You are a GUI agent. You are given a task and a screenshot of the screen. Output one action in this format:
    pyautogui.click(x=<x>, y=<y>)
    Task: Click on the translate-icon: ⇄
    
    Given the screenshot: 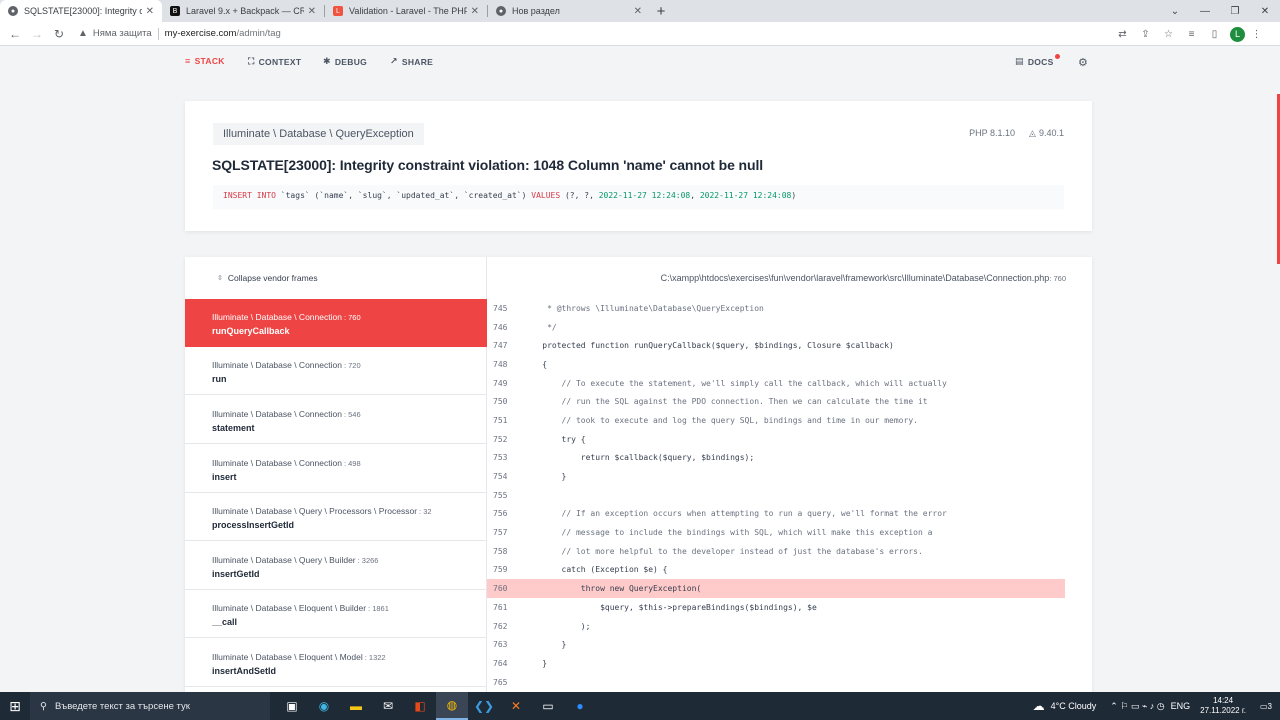 What is the action you would take?
    pyautogui.click(x=1122, y=34)
    